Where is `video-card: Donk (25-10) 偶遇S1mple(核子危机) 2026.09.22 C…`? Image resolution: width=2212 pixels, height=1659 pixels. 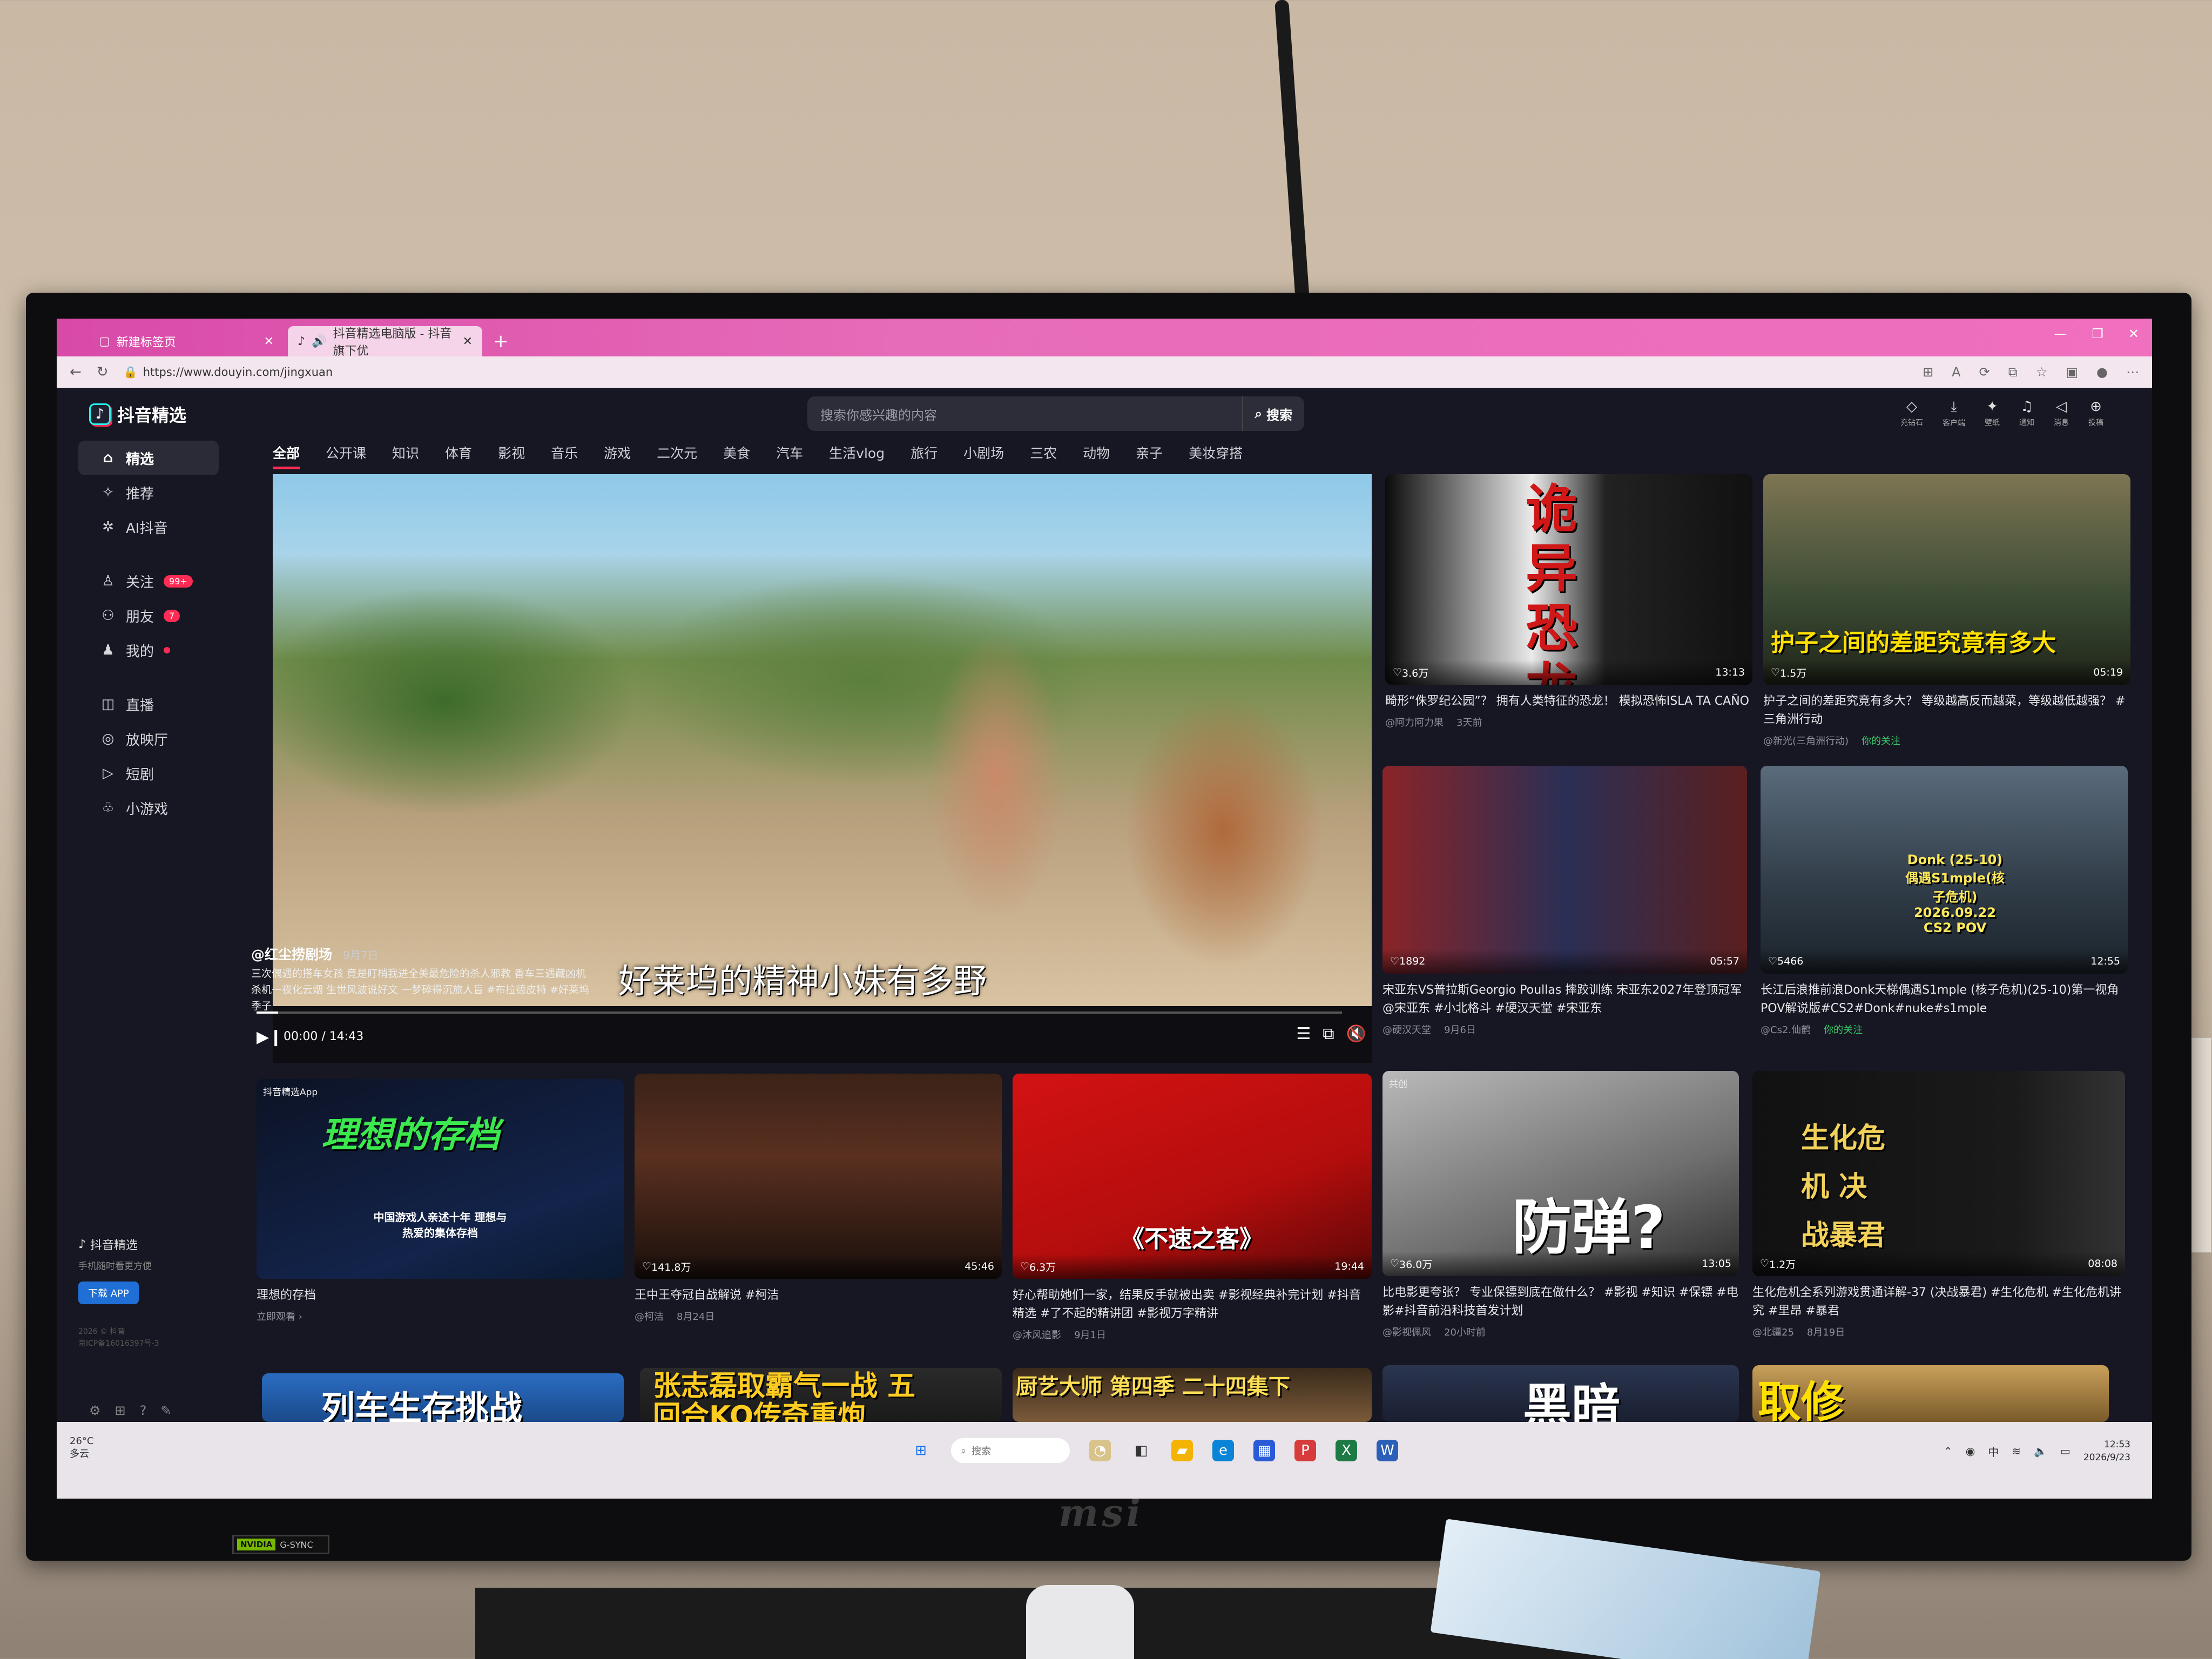 video-card: Donk (25-10) 偶遇S1mple(核子危机) 2026.09.22 C… is located at coordinates (1944, 901).